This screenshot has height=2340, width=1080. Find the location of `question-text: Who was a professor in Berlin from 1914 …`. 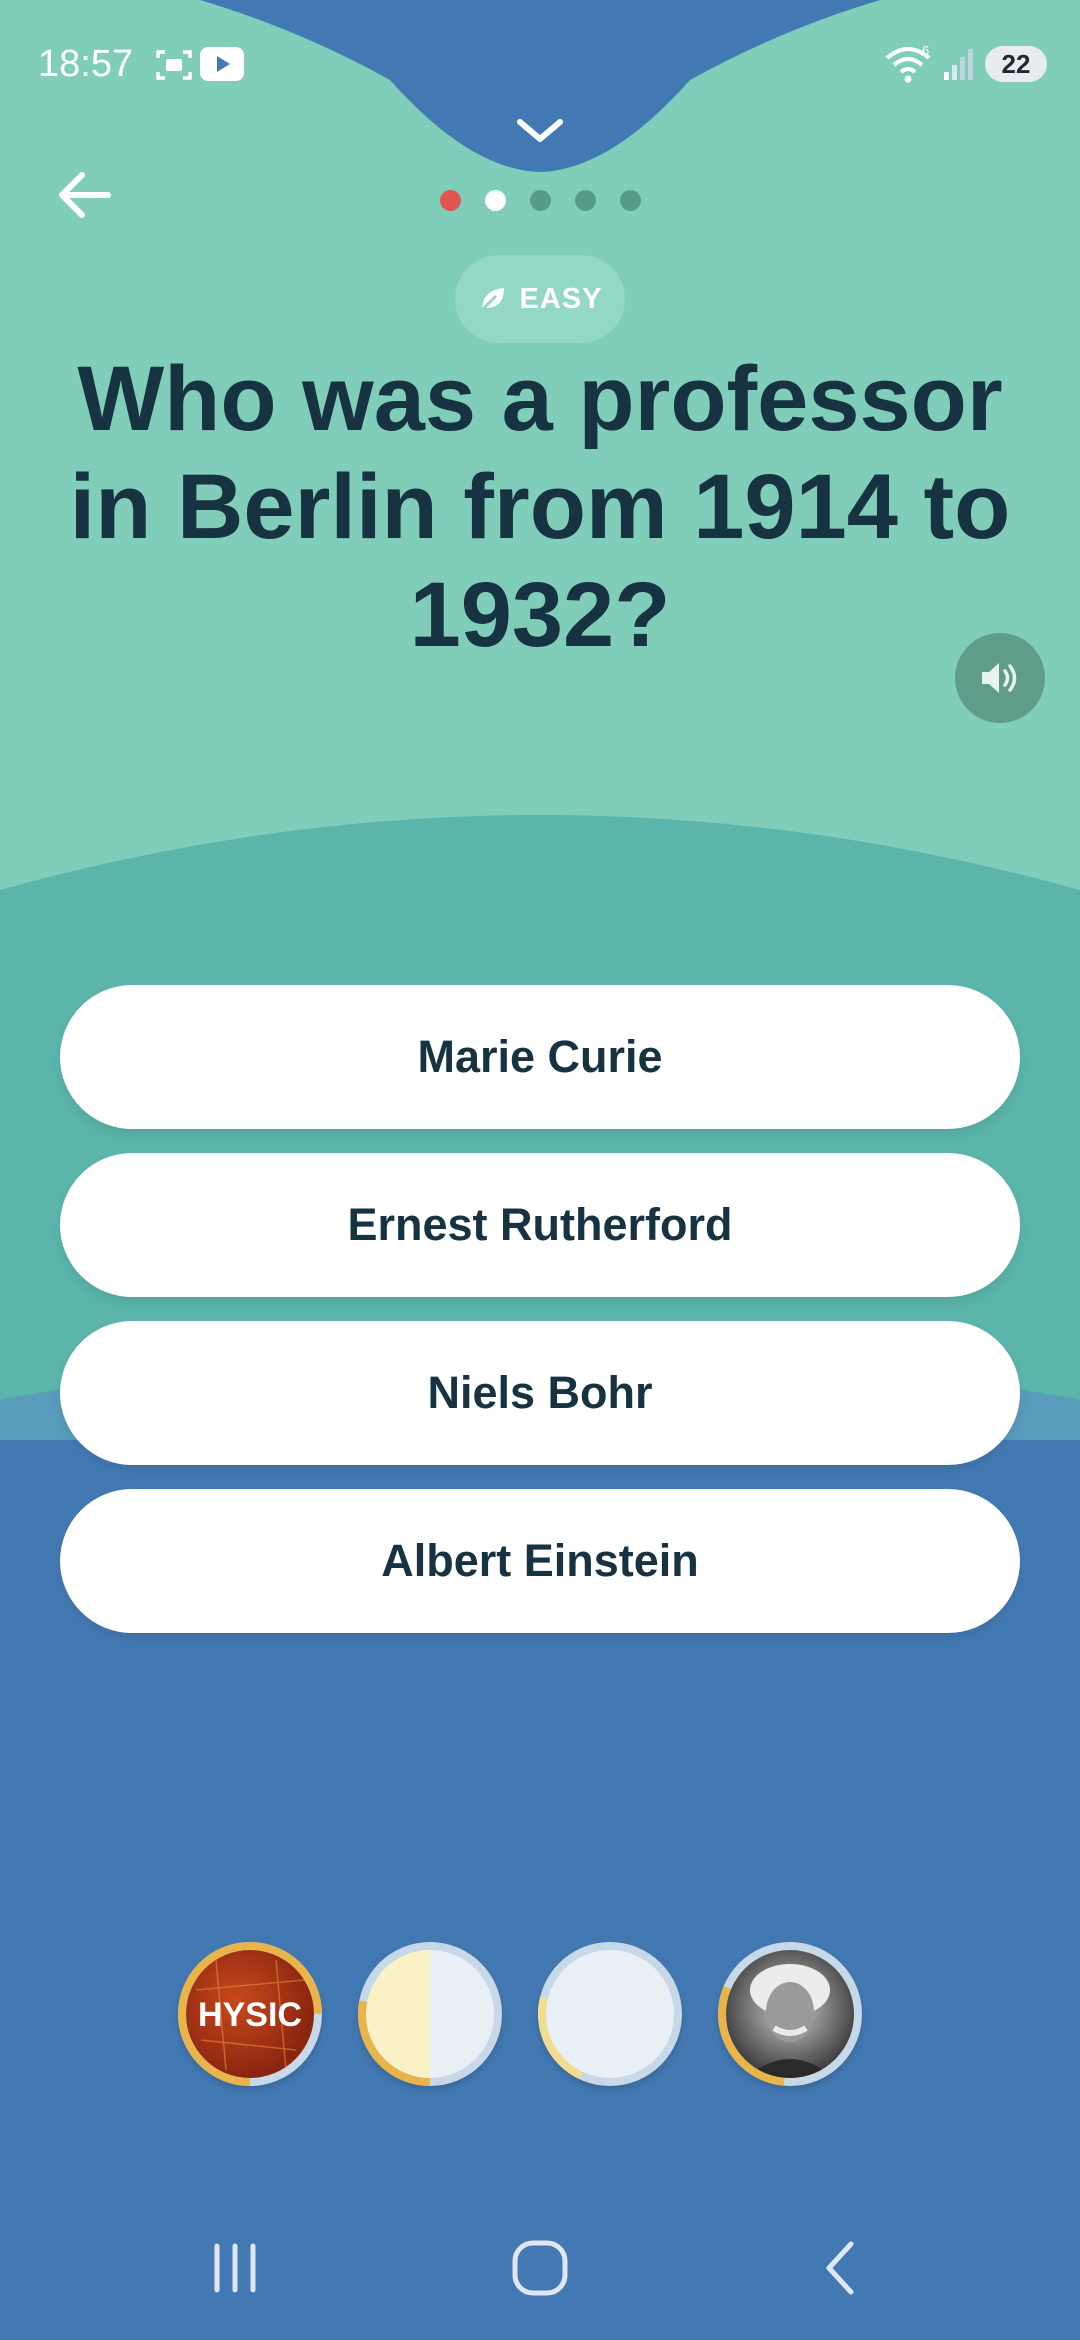

question-text: Who was a professor in Berlin from 1914 … is located at coordinates (540, 507).